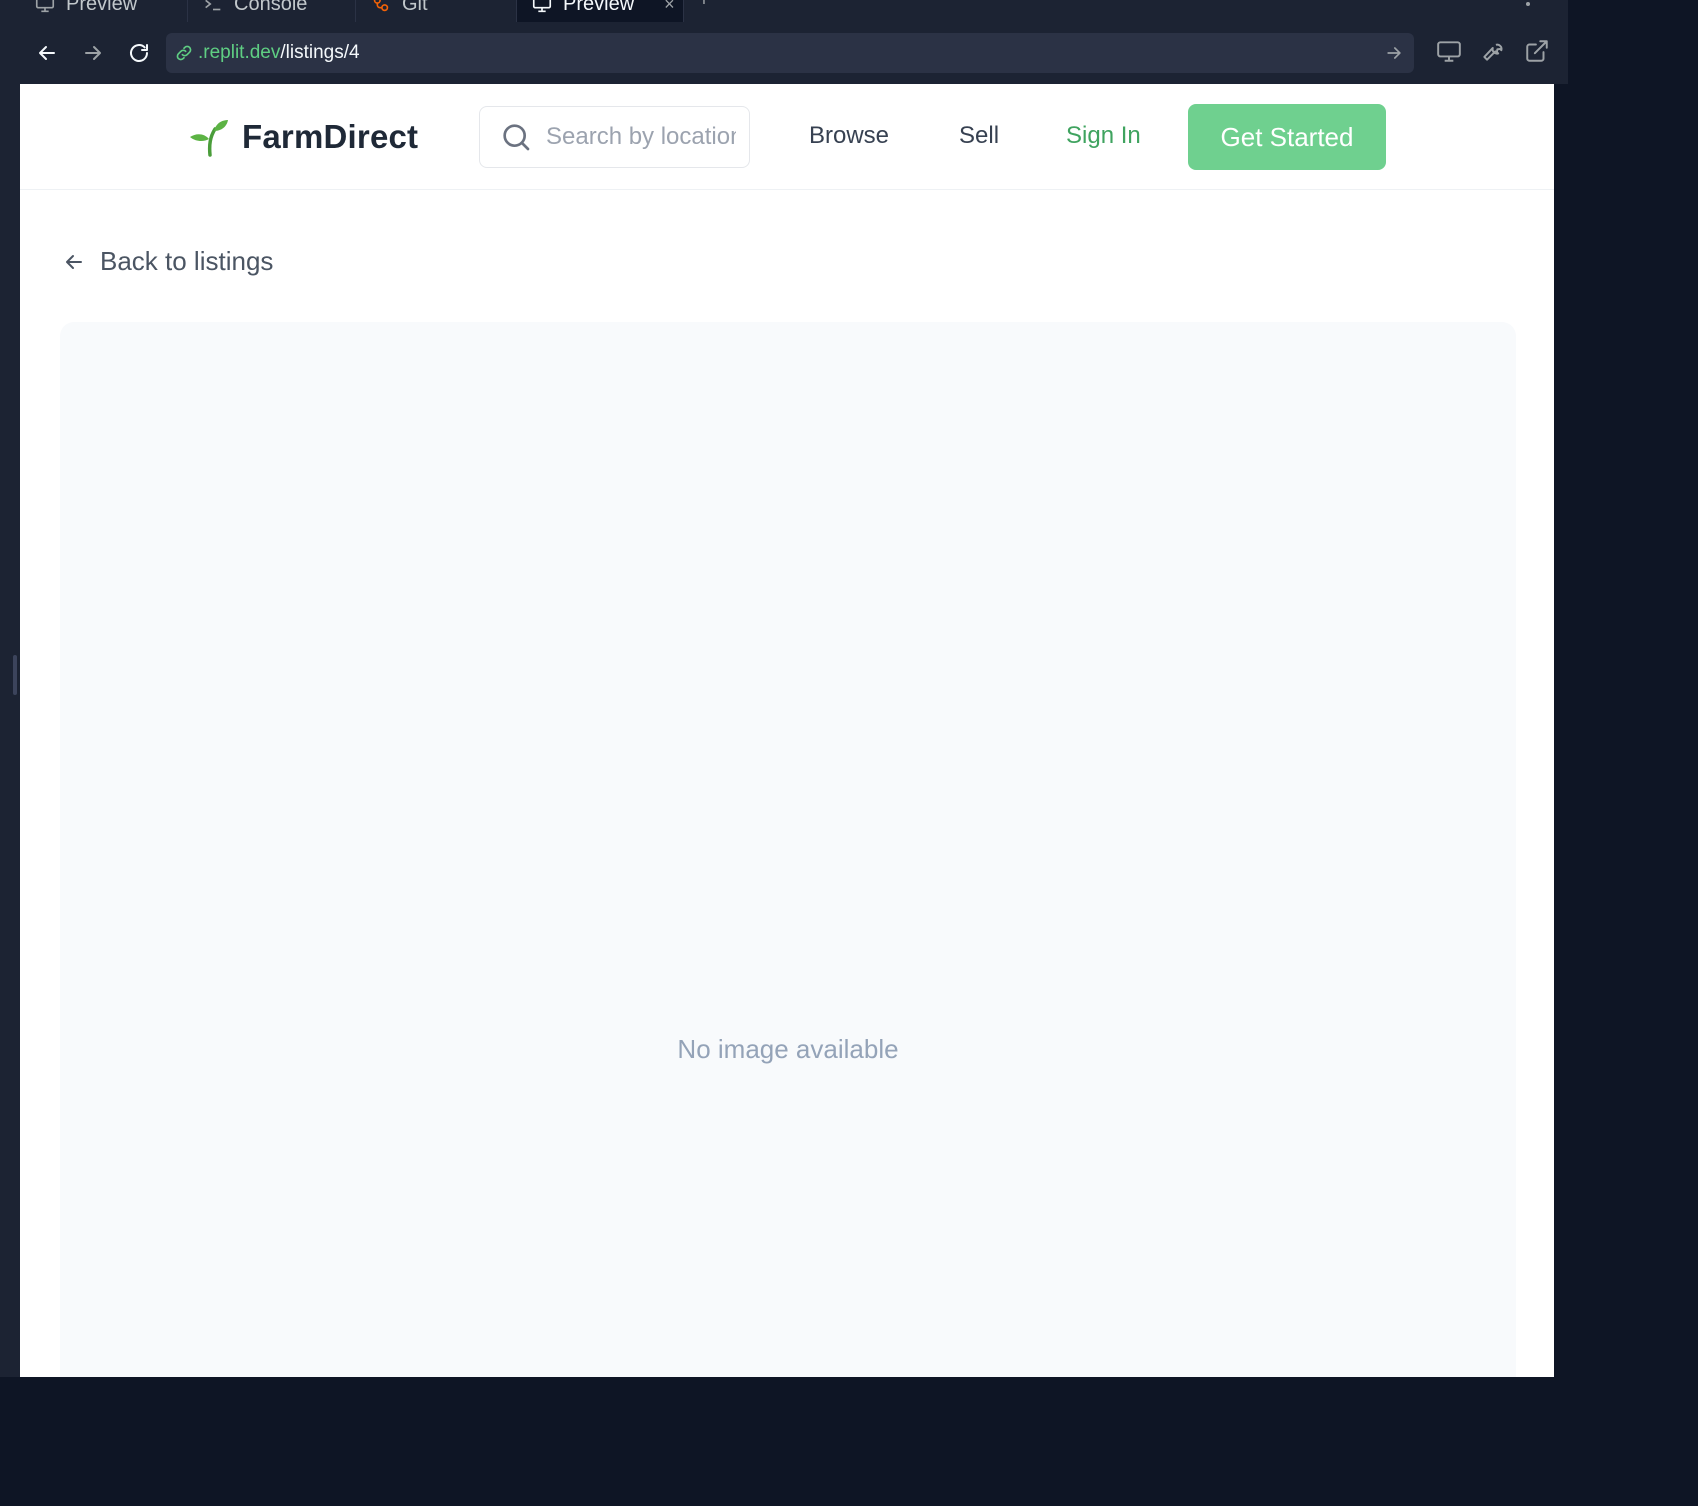 The height and width of the screenshot is (1506, 1698). I want to click on close-icon: ×, so click(669, 7).